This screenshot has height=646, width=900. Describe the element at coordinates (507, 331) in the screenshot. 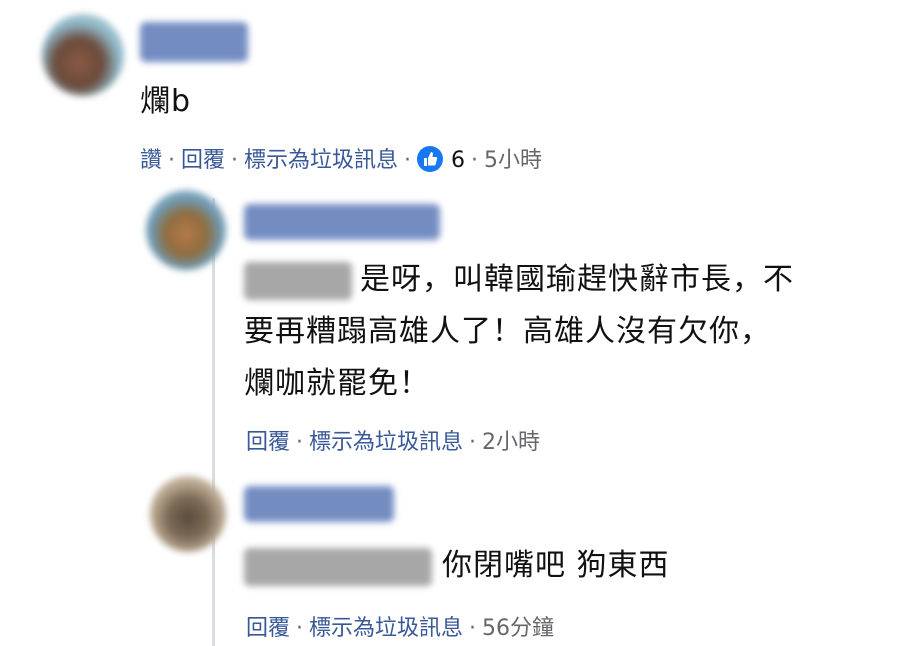

I see `comment-text-line-2: 要再糟蹋高雄人了！高雄人沒有欠你，` at that location.